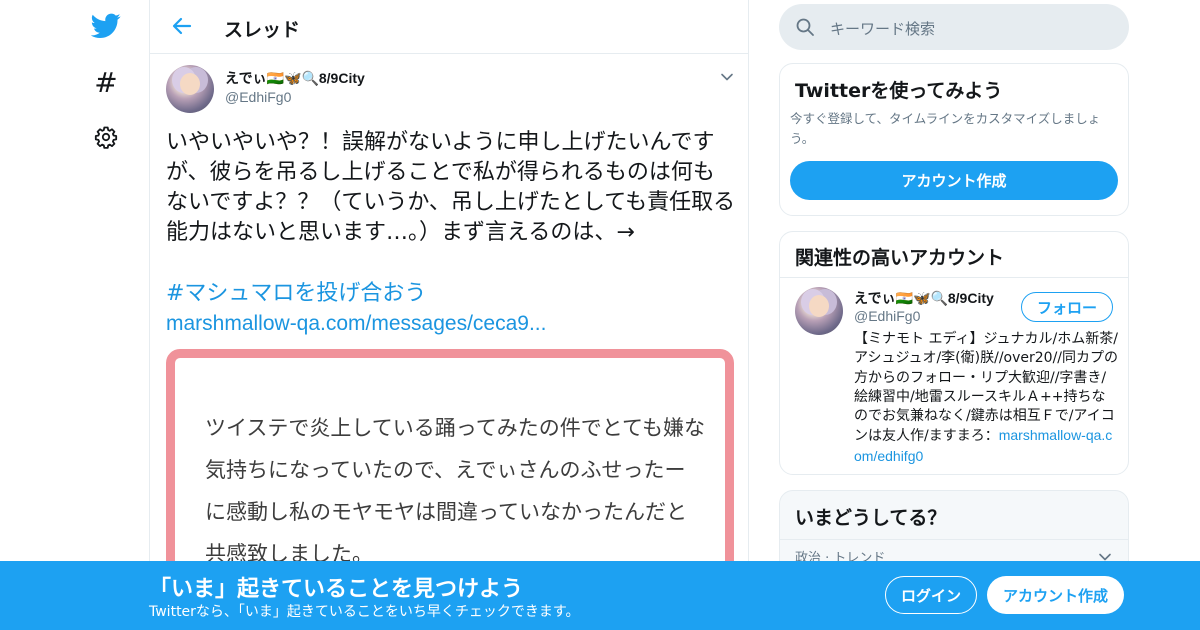 The height and width of the screenshot is (630, 1200). I want to click on signup-panel-title: Twitterを使ってみよう, so click(899, 91).